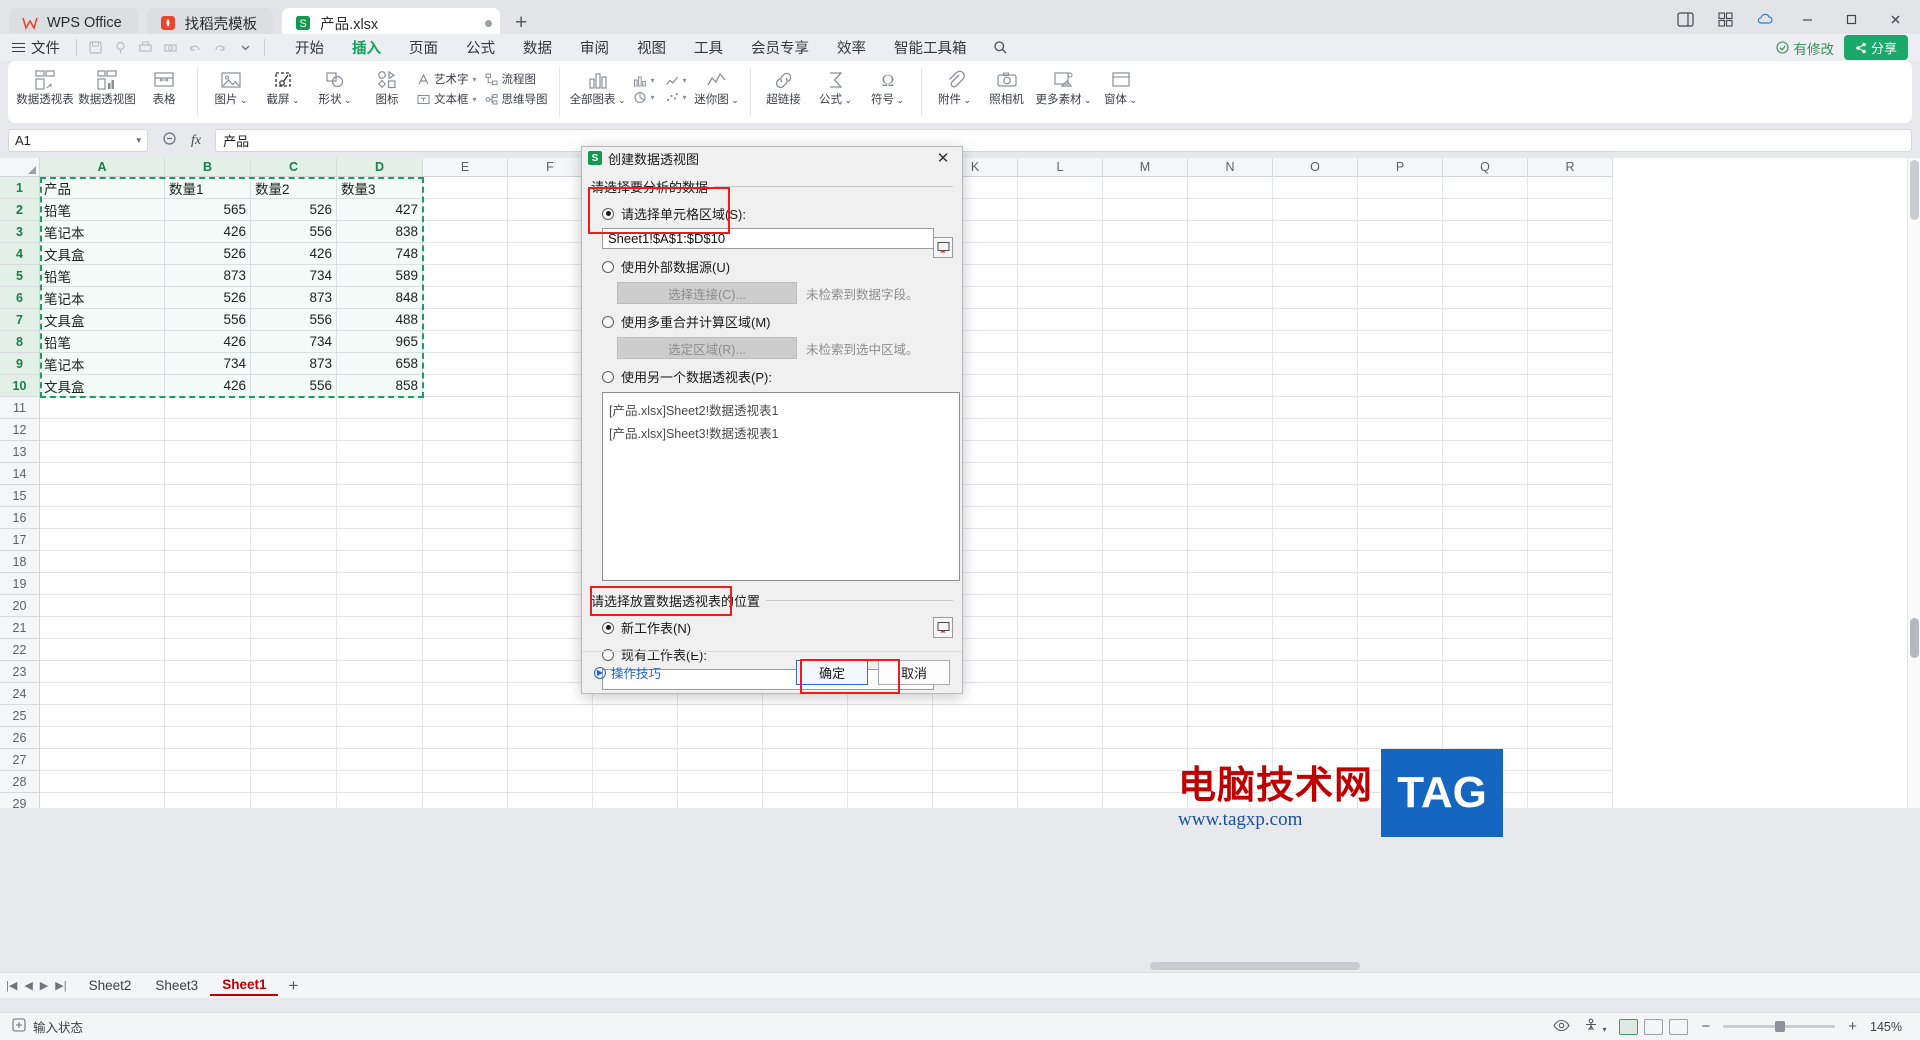 Image resolution: width=1920 pixels, height=1040 pixels. Describe the element at coordinates (1400, 672) in the screenshot. I see `cell-P23` at that location.